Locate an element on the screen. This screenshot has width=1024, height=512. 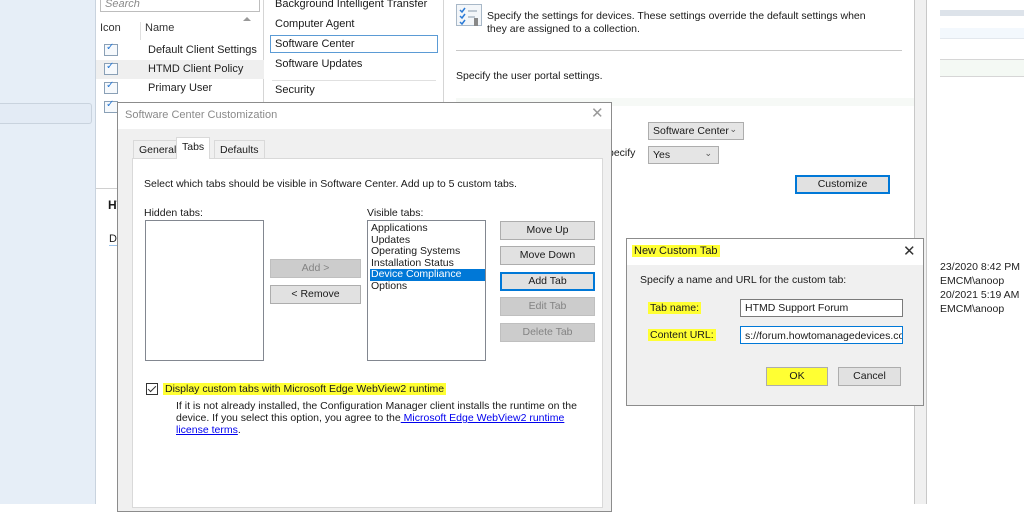
list-item-name: Primary User is located at coordinates (180, 88).